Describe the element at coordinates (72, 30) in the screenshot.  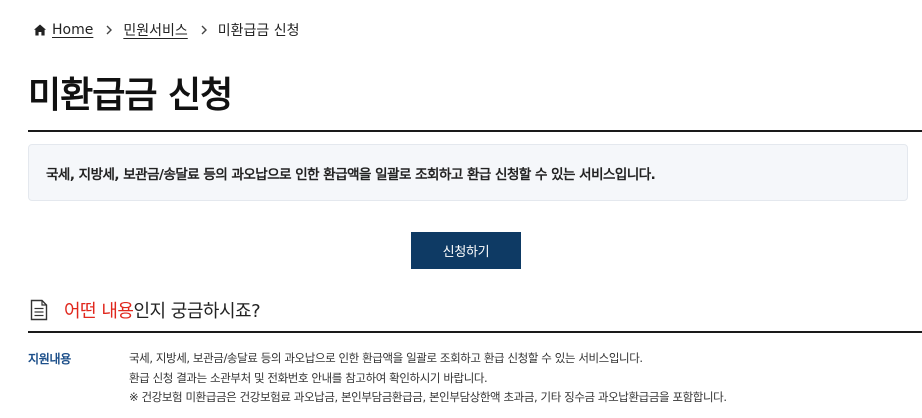
I see `breadcrumb-home-link: Home` at that location.